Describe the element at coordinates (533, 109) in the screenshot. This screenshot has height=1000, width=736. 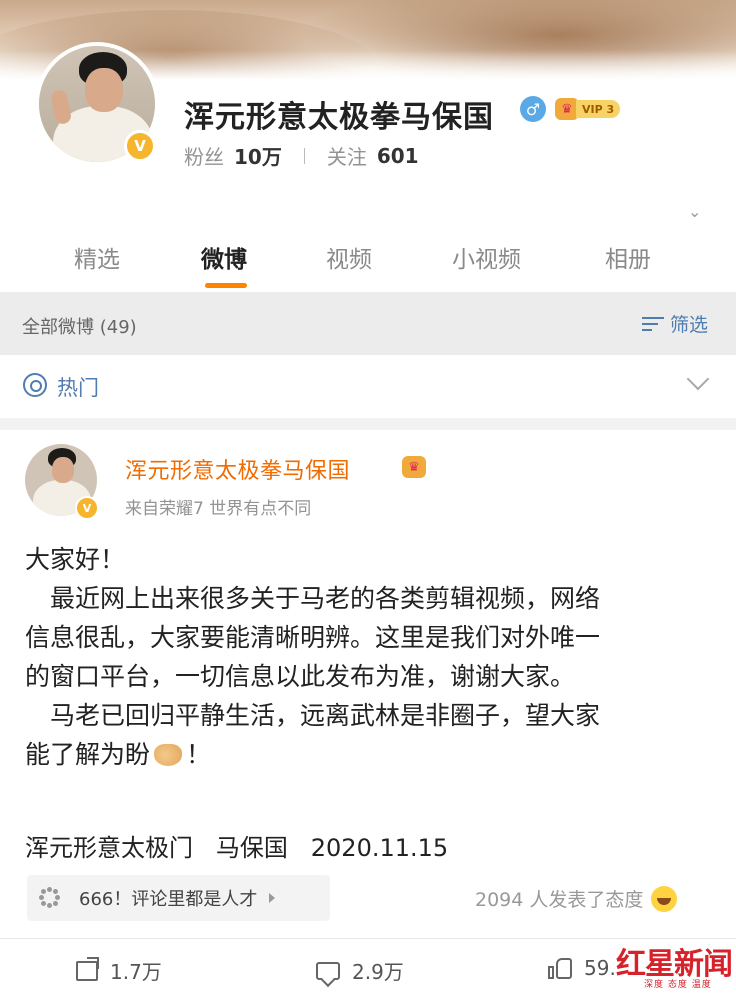
I see `male-gender-icon: ♂` at that location.